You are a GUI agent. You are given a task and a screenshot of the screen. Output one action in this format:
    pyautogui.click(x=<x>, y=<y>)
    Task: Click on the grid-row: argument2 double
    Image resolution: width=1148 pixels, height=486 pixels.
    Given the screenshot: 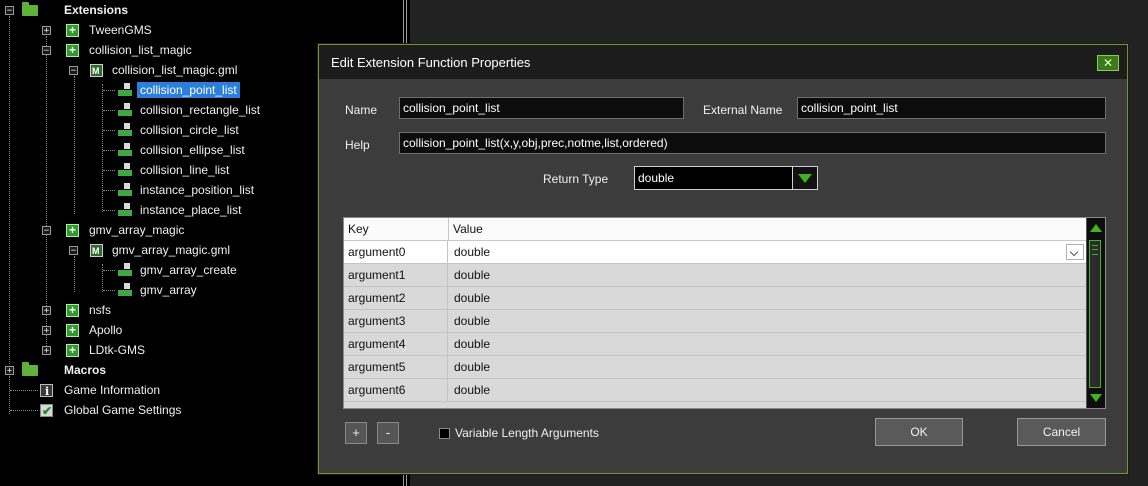 What is the action you would take?
    pyautogui.click(x=716, y=298)
    